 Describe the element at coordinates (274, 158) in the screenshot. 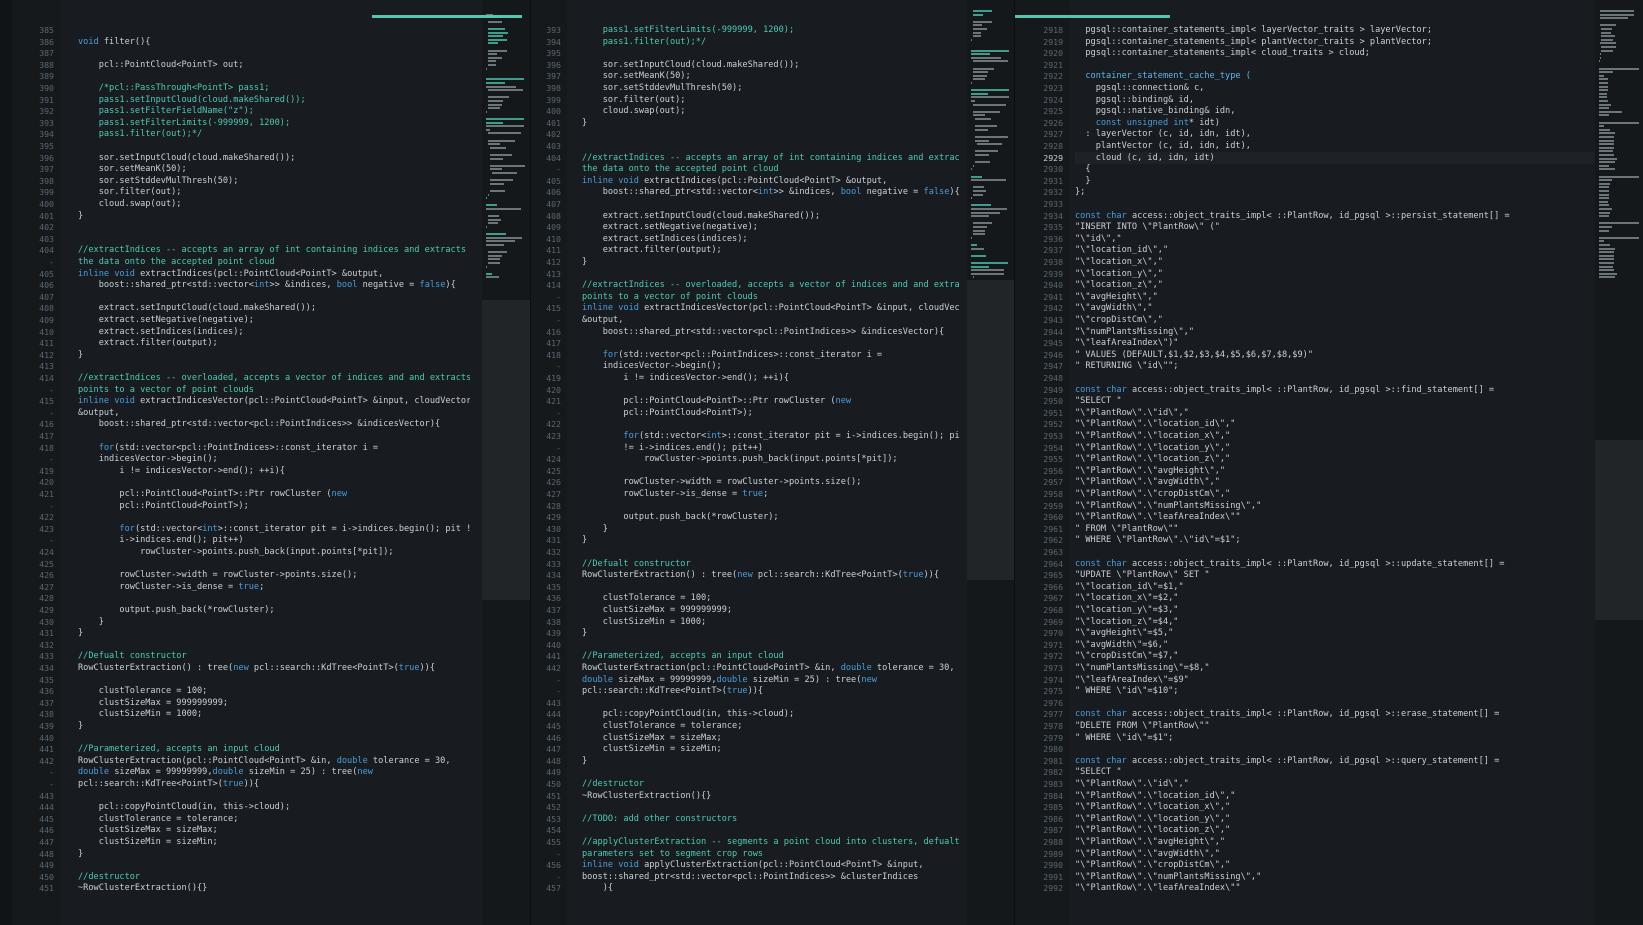

I see `code-line: sor.setInputCloud(cloud.makeShared());` at that location.